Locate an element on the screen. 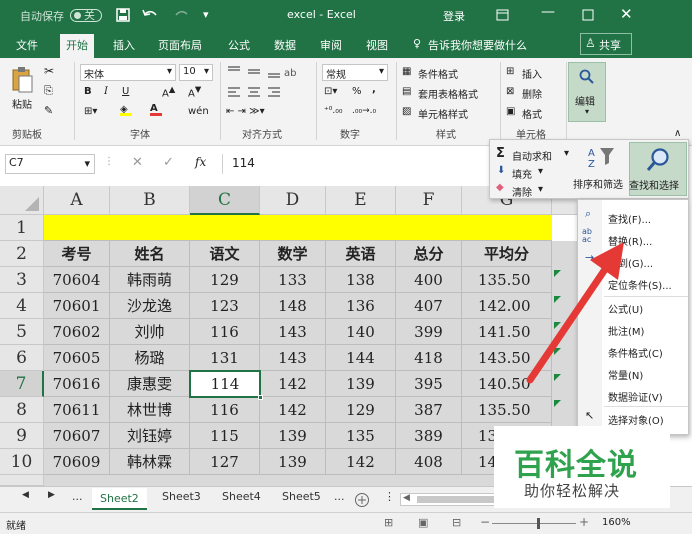 The width and height of the screenshot is (692, 534). data-cell: 杨璐 is located at coordinates (150, 358).